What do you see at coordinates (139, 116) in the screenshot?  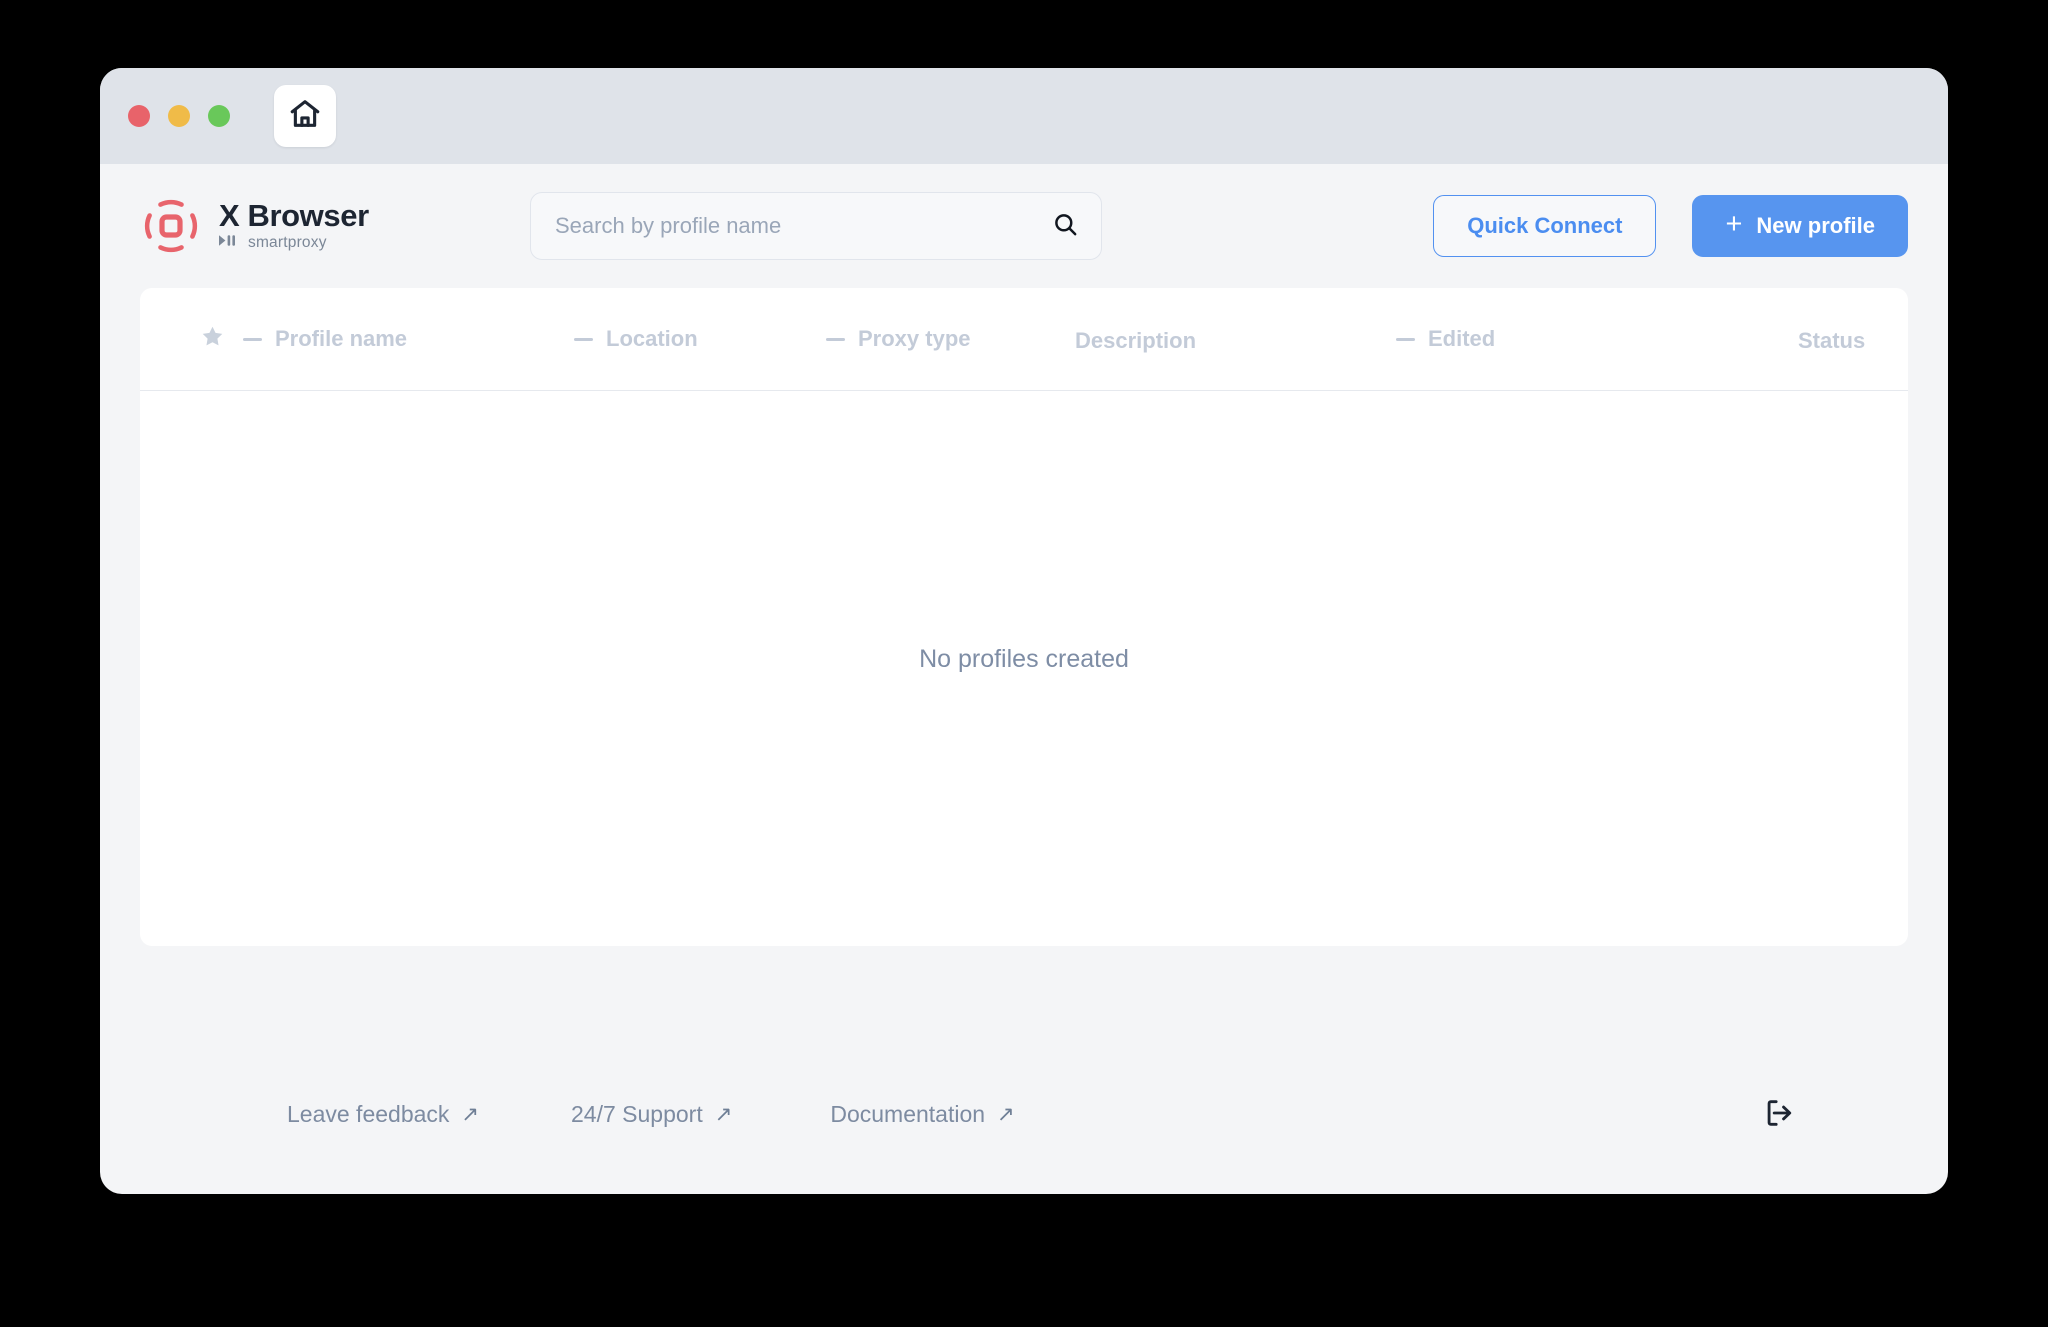 I see `close-window-button` at bounding box center [139, 116].